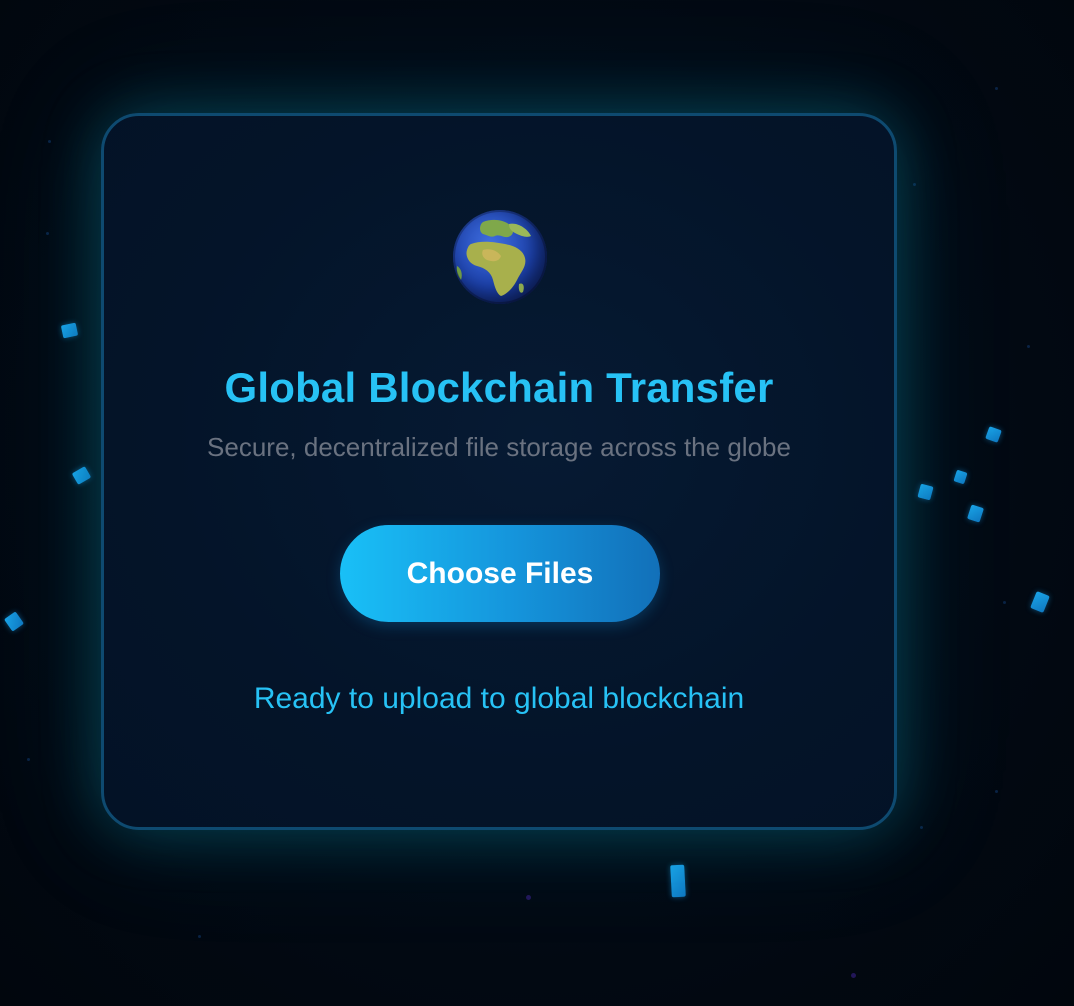  I want to click on upload-status-text: Ready to upload to global blockchain, so click(499, 698).